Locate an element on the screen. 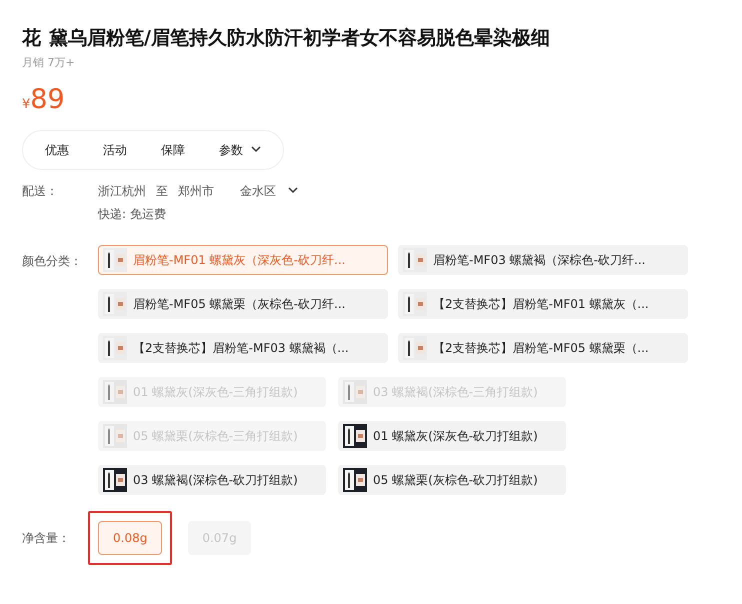  to-text: 至 is located at coordinates (162, 191).